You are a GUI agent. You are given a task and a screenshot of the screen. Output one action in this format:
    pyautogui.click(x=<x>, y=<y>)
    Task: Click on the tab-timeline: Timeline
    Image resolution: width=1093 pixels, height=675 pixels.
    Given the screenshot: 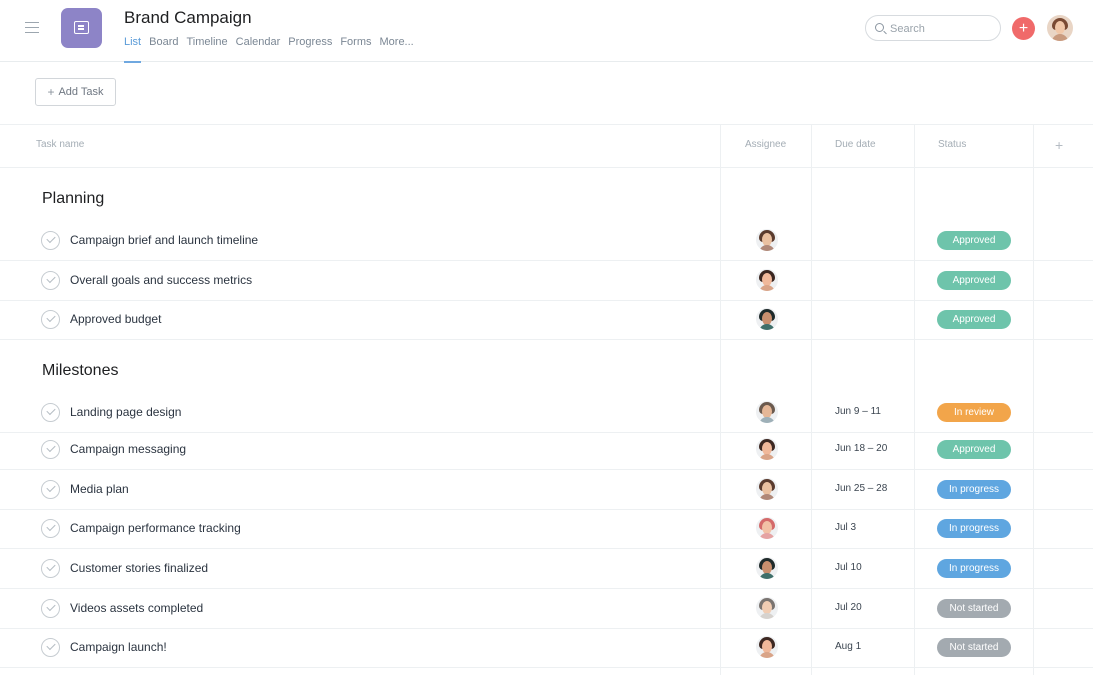 What is the action you would take?
    pyautogui.click(x=206, y=49)
    